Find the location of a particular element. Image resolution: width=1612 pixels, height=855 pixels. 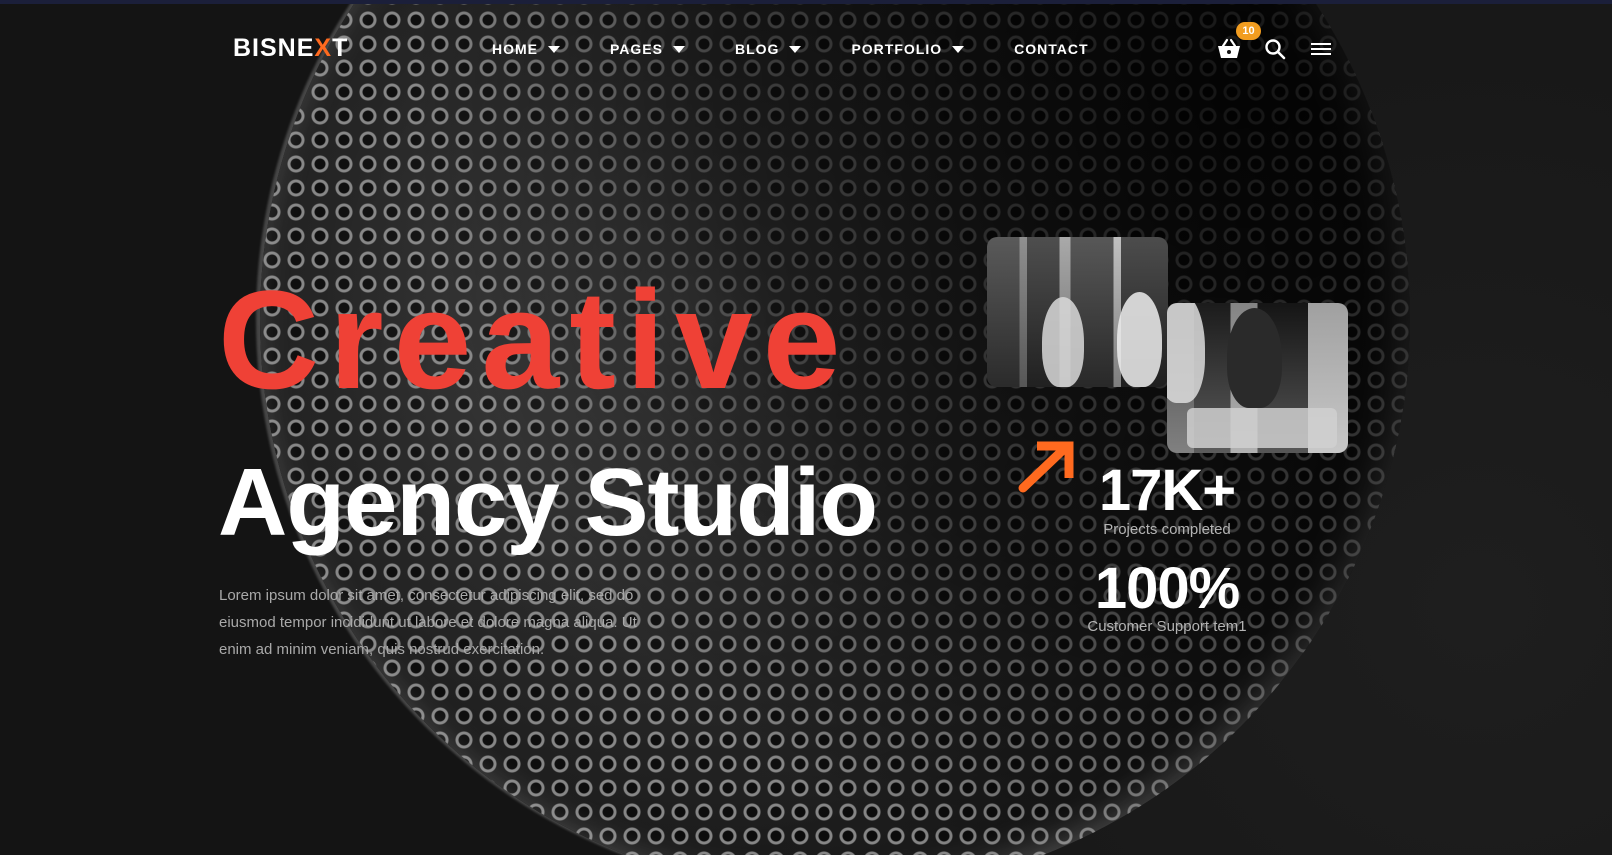

header-tools is located at coordinates (1275, 49).